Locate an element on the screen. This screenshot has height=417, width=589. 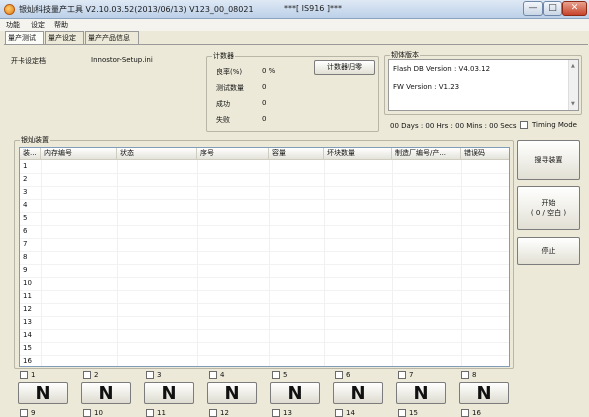
table-row-number: 14 is located at coordinates (27, 335).